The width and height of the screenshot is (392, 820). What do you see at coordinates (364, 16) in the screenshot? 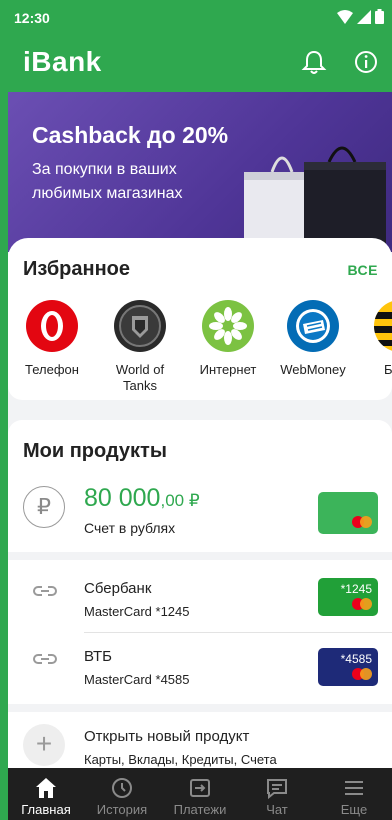
I see `signal-icon` at bounding box center [364, 16].